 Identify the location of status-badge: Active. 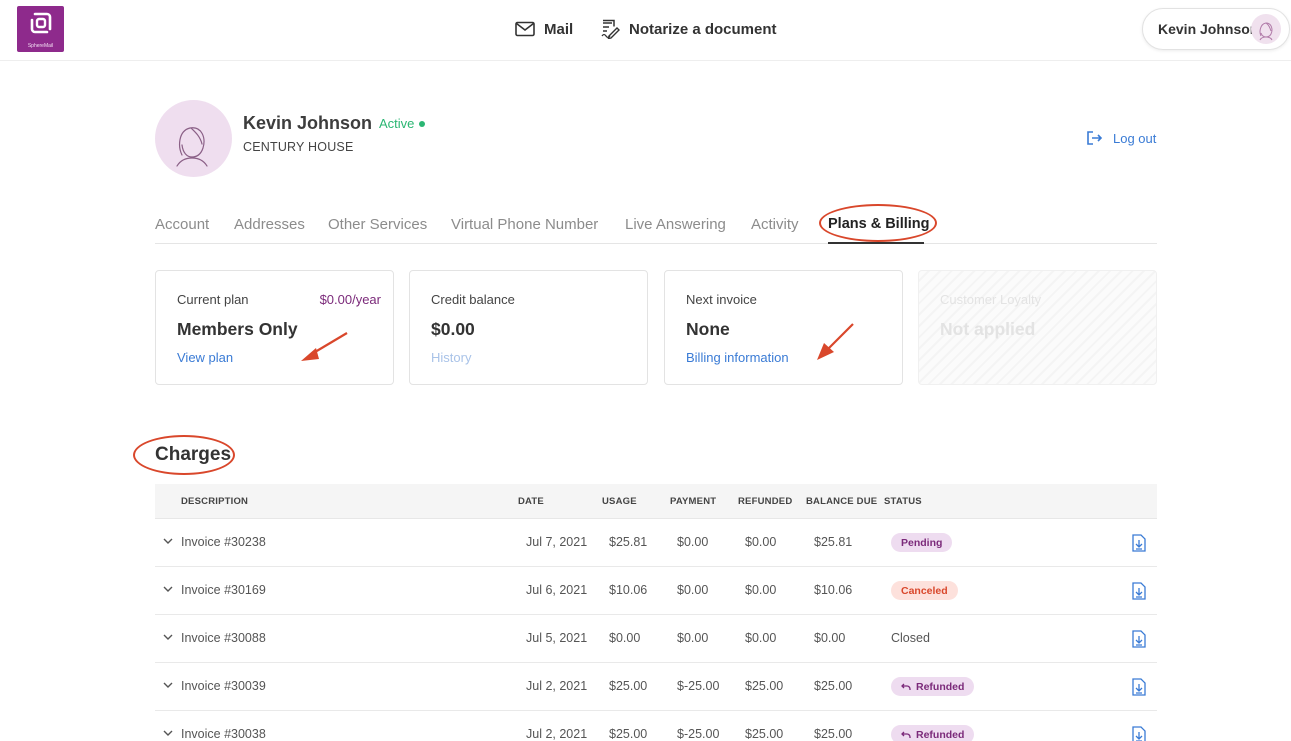
(402, 123).